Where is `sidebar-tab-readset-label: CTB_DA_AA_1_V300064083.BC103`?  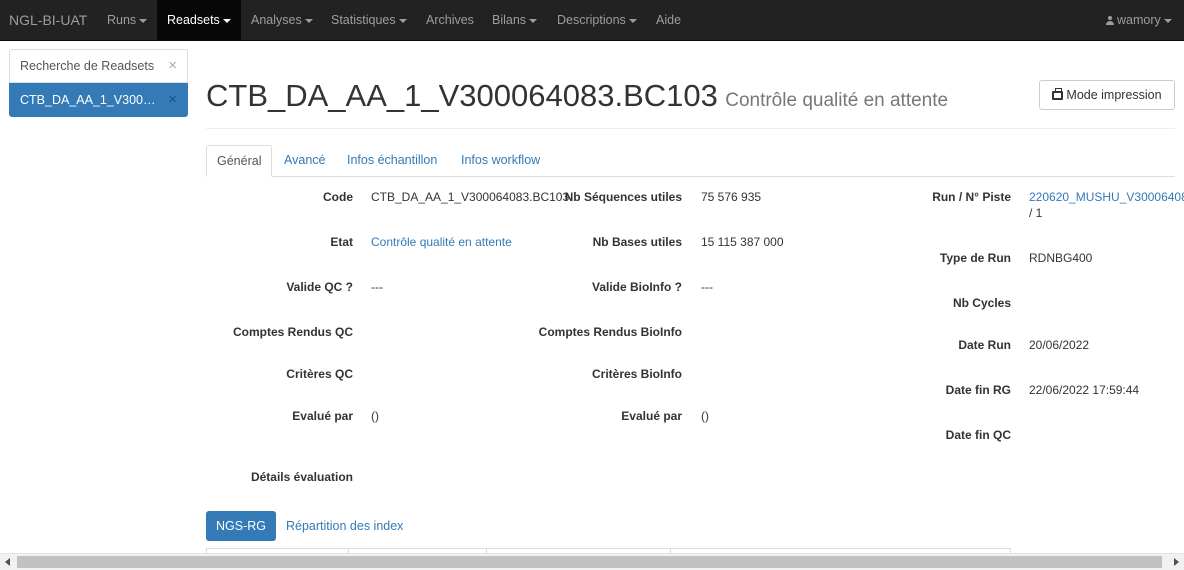 sidebar-tab-readset-label: CTB_DA_AA_1_V300064083.BC103 is located at coordinates (91, 100).